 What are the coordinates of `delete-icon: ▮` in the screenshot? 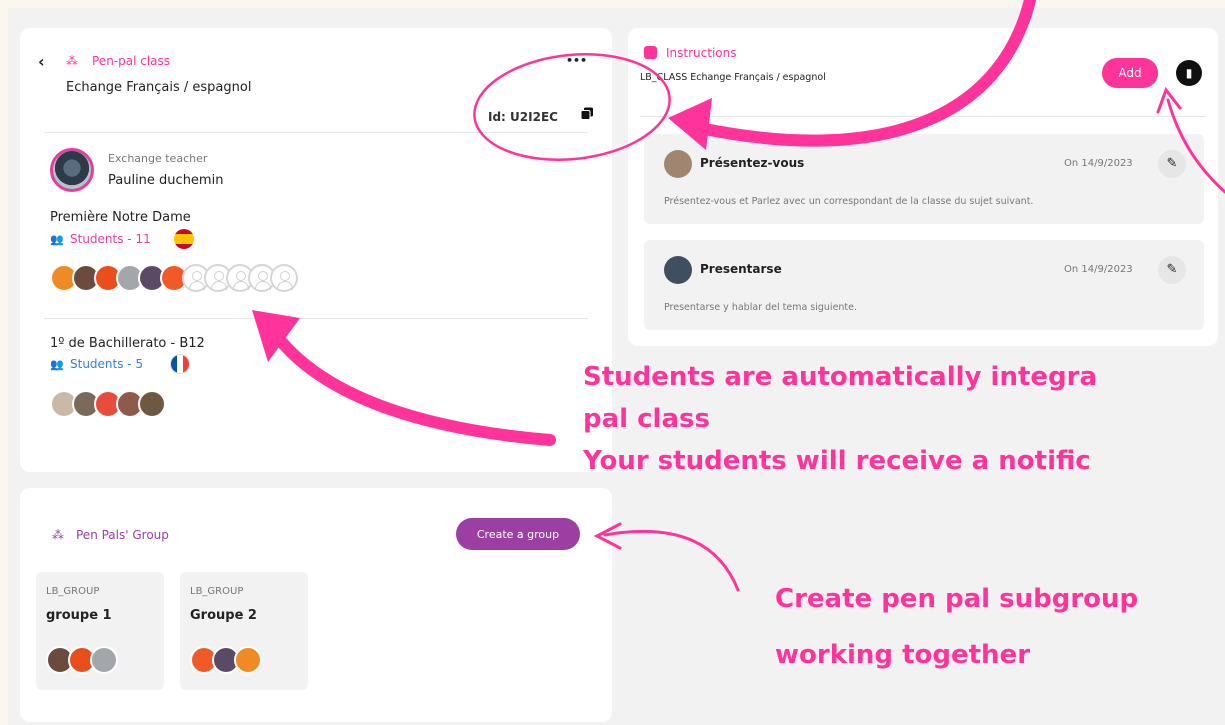 It's located at (1189, 73).